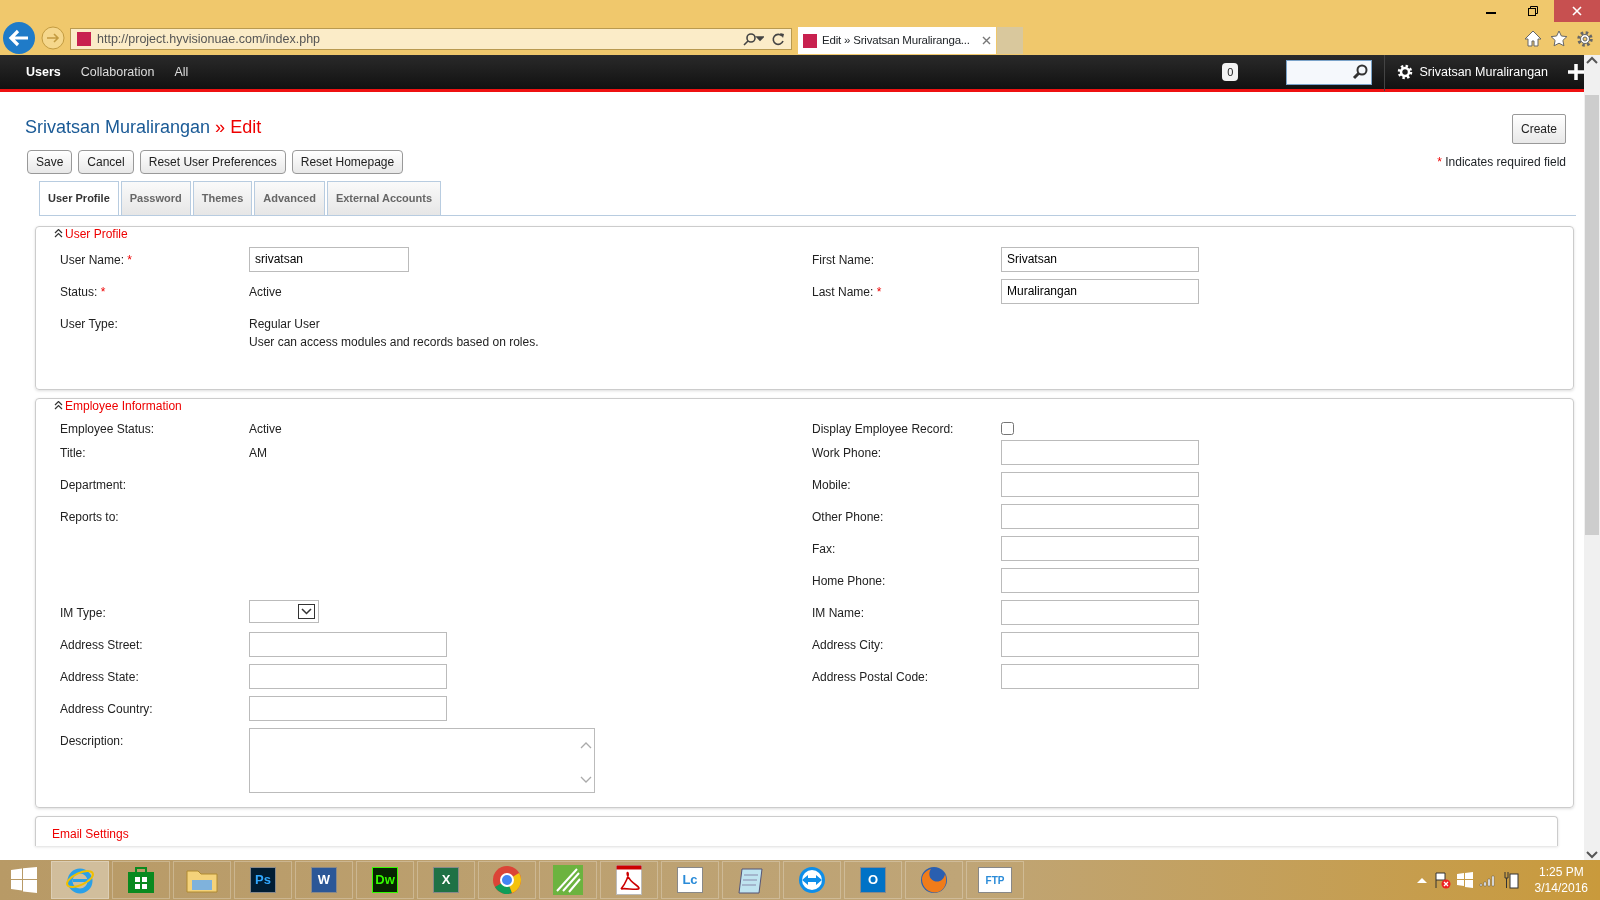 The height and width of the screenshot is (900, 1600). What do you see at coordinates (1100, 259) in the screenshot?
I see `text-field: Srivatsan` at bounding box center [1100, 259].